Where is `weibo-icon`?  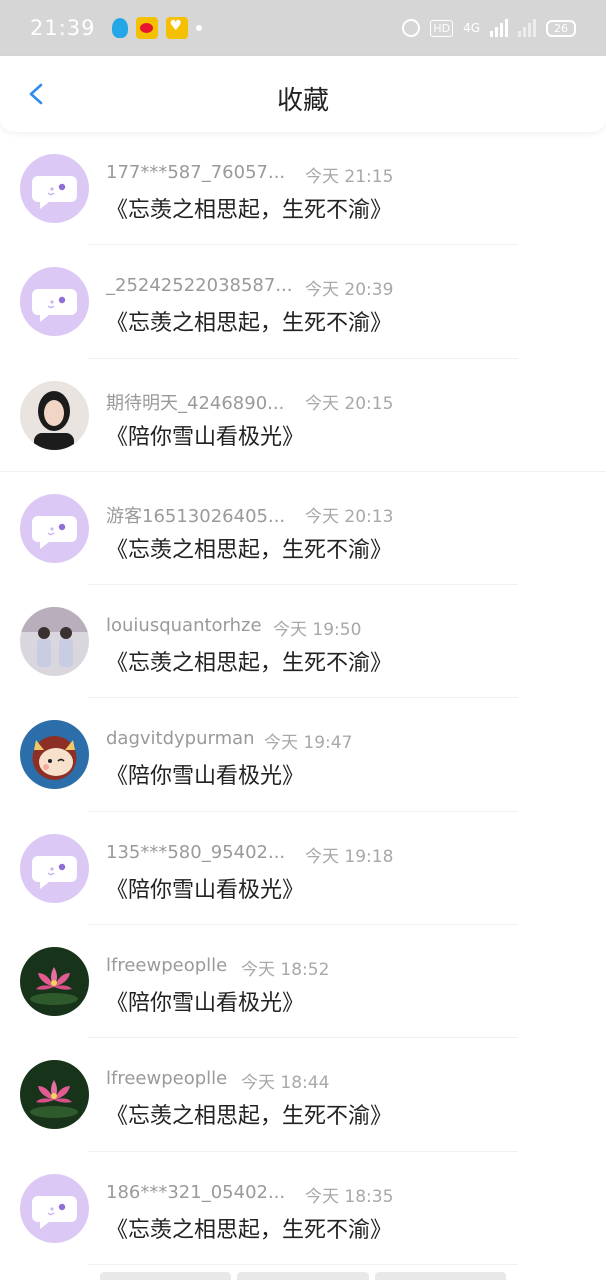
weibo-icon is located at coordinates (146, 28).